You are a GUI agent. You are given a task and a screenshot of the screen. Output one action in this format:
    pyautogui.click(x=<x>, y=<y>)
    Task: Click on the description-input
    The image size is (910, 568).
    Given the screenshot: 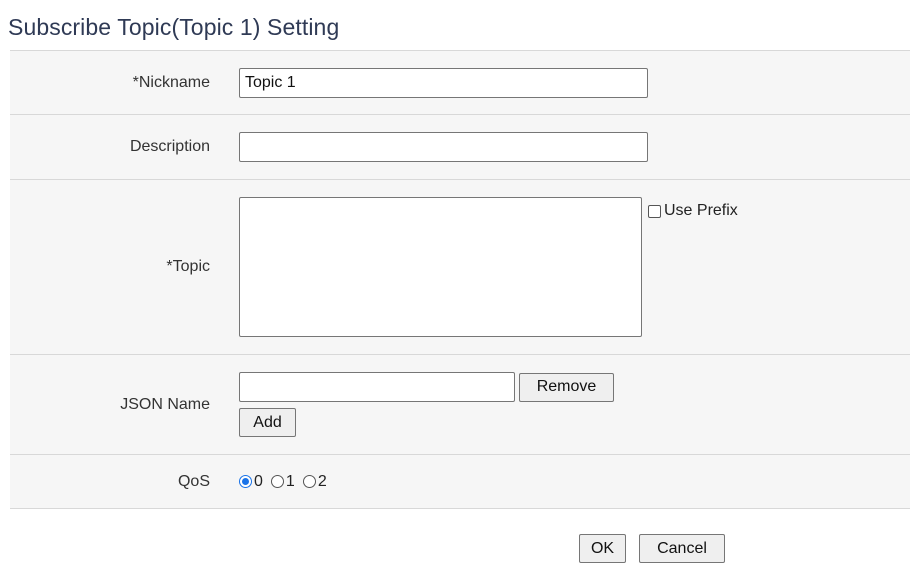 What is the action you would take?
    pyautogui.click(x=443, y=147)
    